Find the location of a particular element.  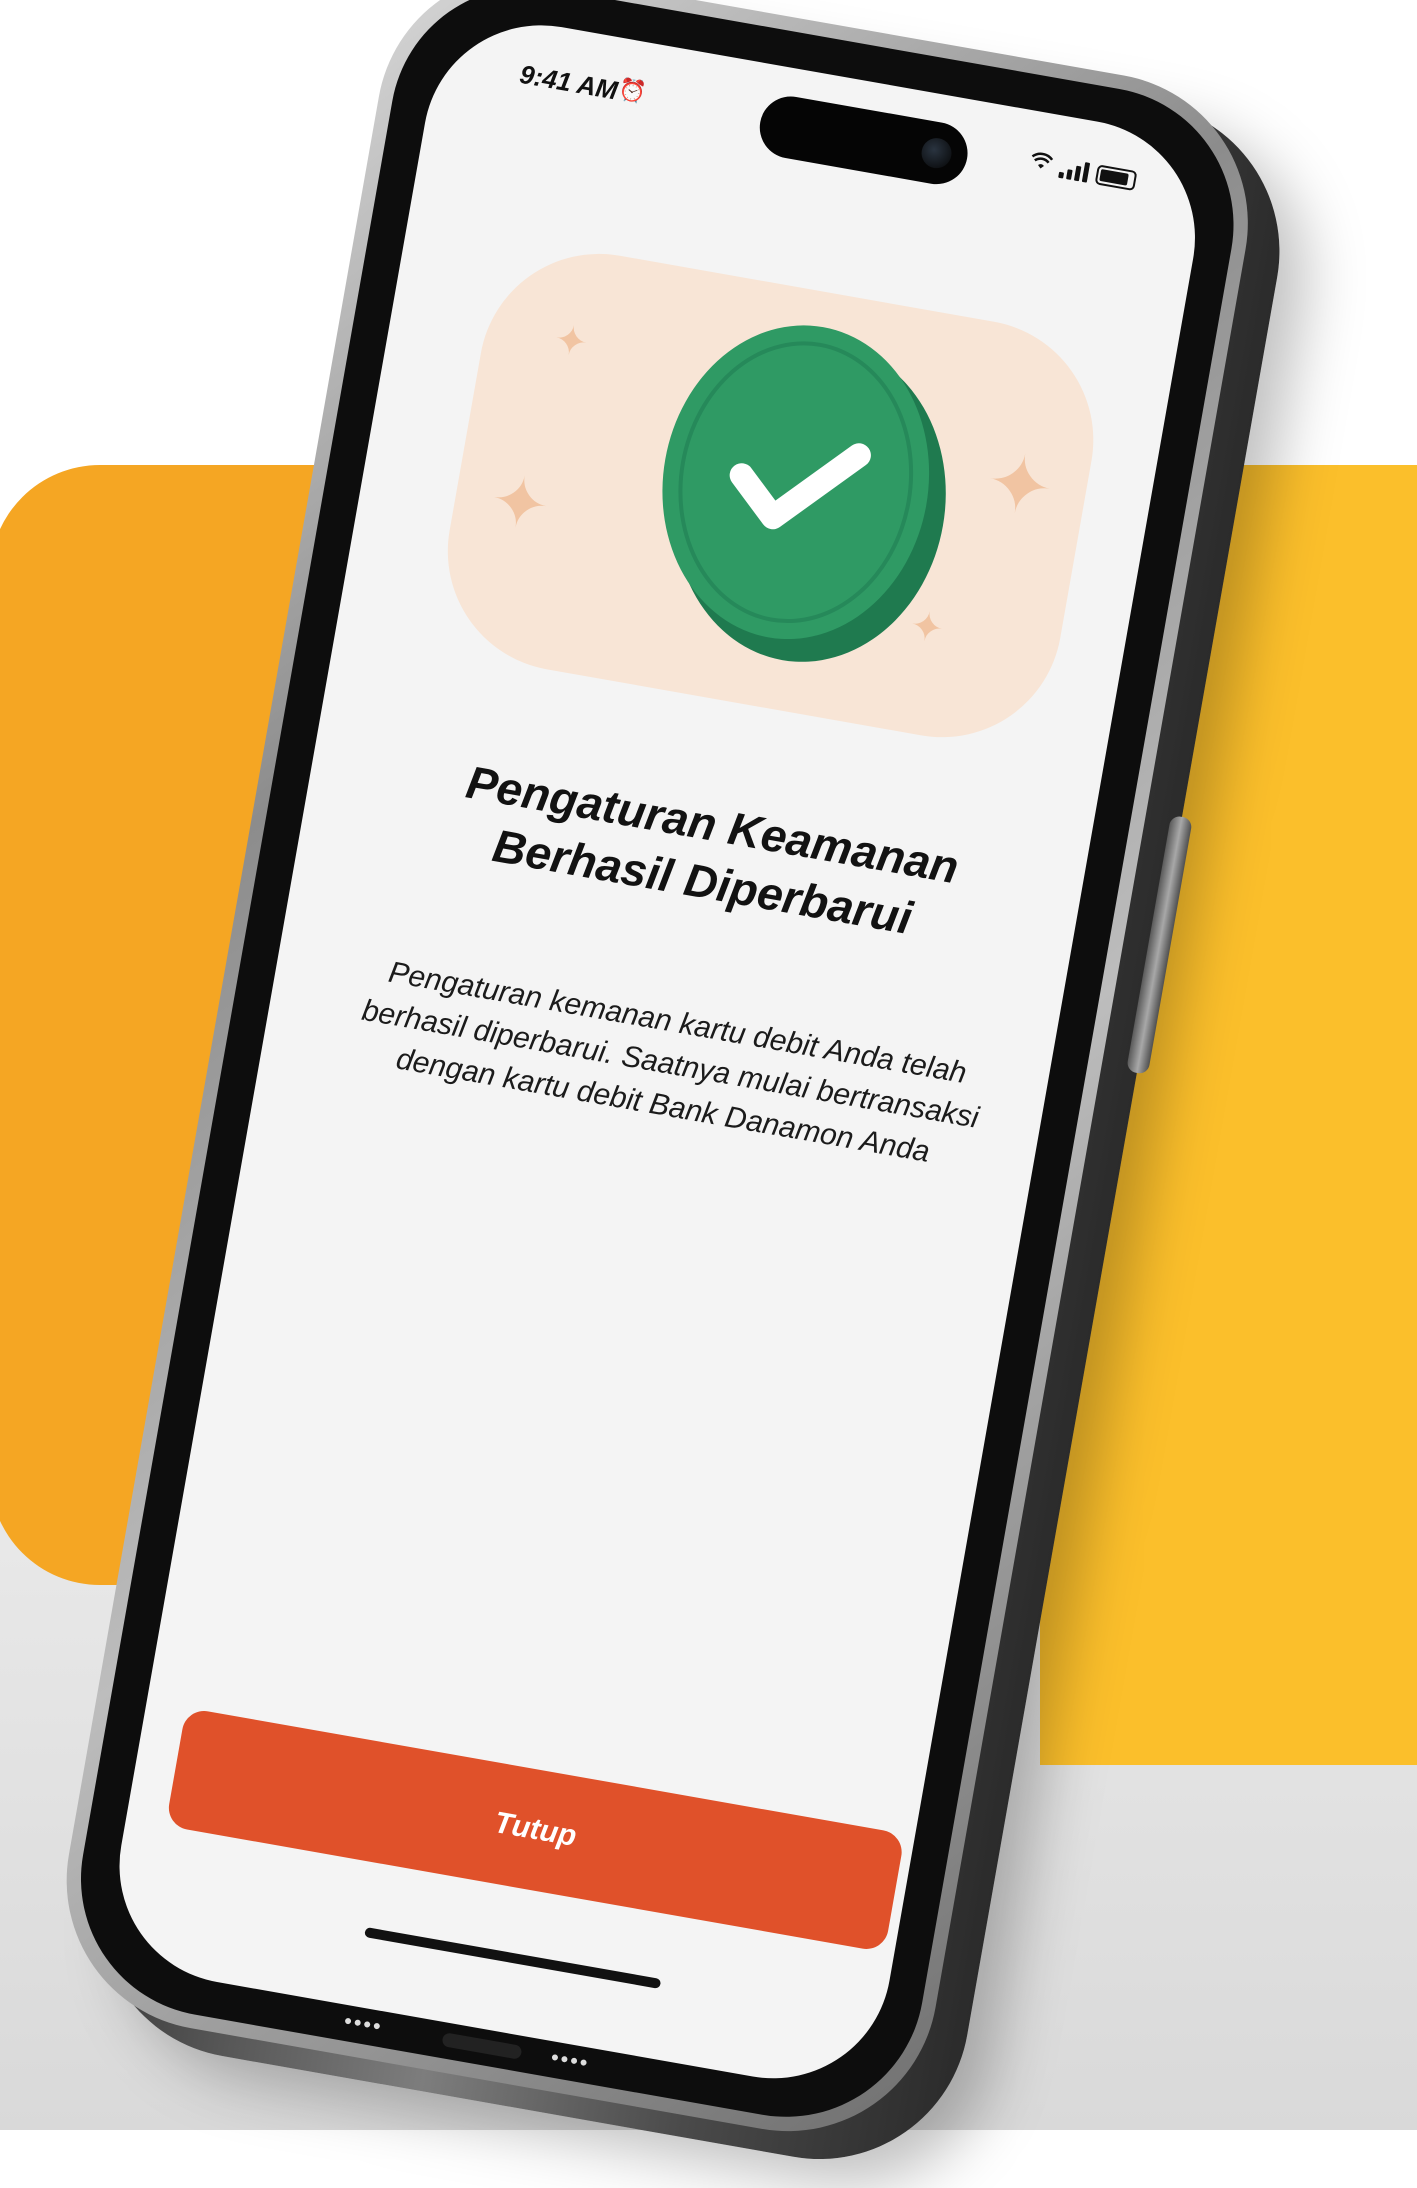

status-bar: 9:41 AM ⏰ is located at coordinates (819, 129).